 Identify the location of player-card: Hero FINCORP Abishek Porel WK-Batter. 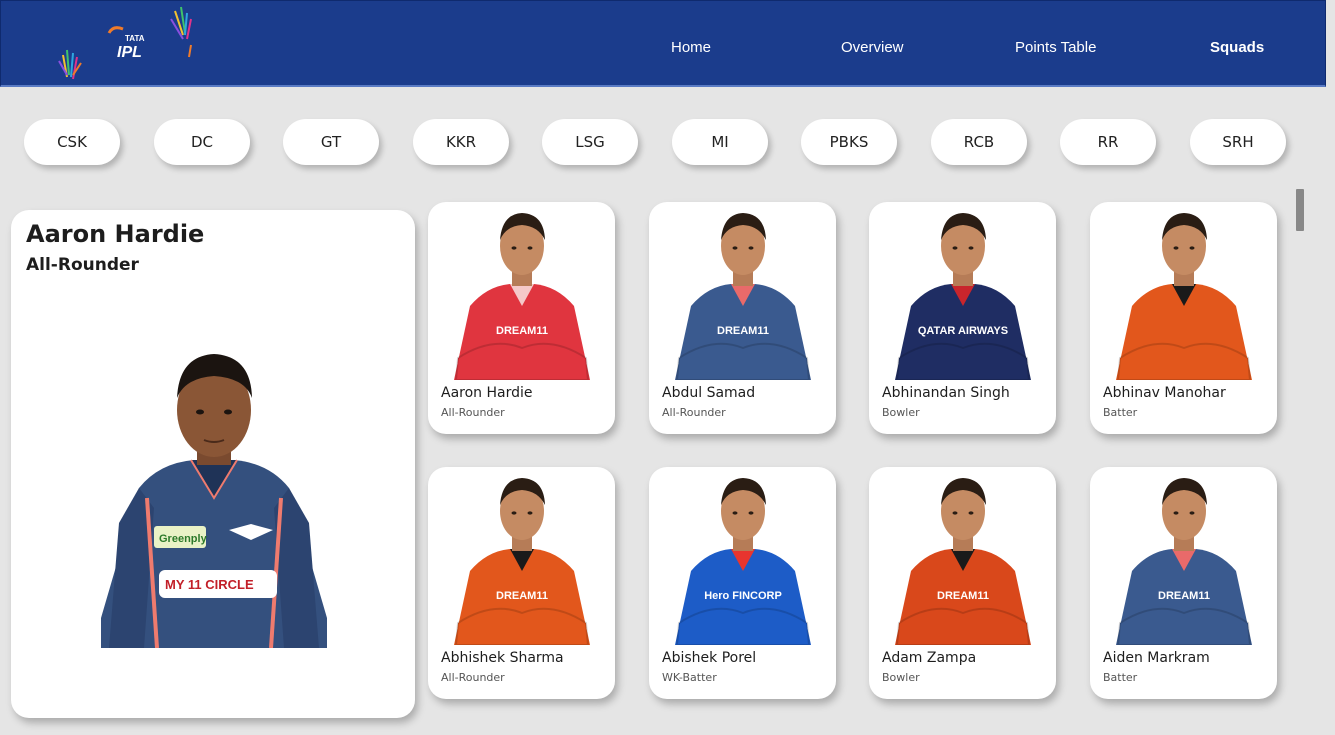
(742, 583).